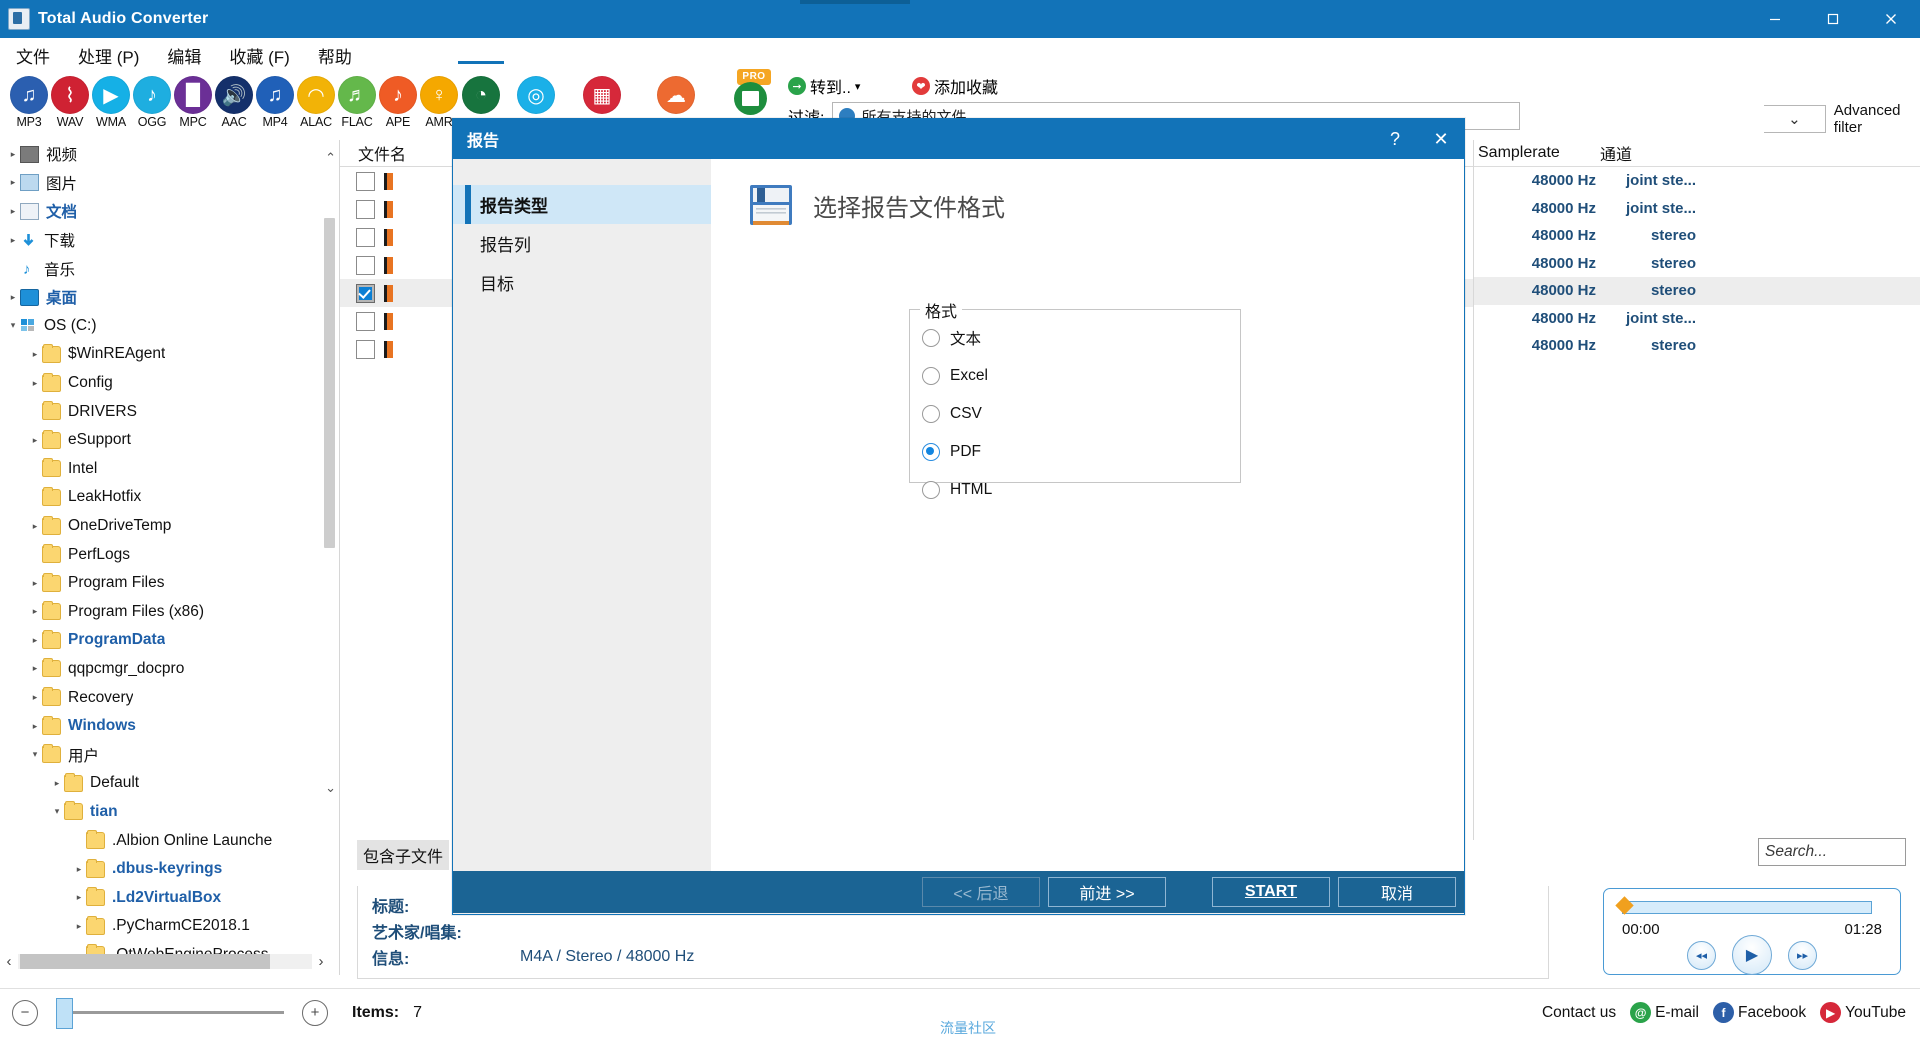 This screenshot has width=1920, height=1038. Describe the element at coordinates (1747, 907) in the screenshot. I see `player-progress-track` at that location.